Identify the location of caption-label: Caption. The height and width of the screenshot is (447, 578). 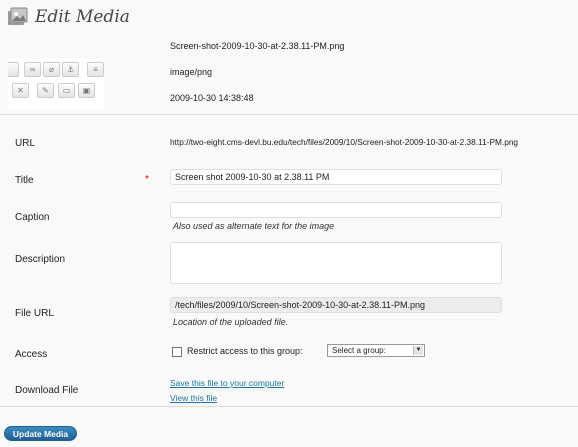
(32, 217).